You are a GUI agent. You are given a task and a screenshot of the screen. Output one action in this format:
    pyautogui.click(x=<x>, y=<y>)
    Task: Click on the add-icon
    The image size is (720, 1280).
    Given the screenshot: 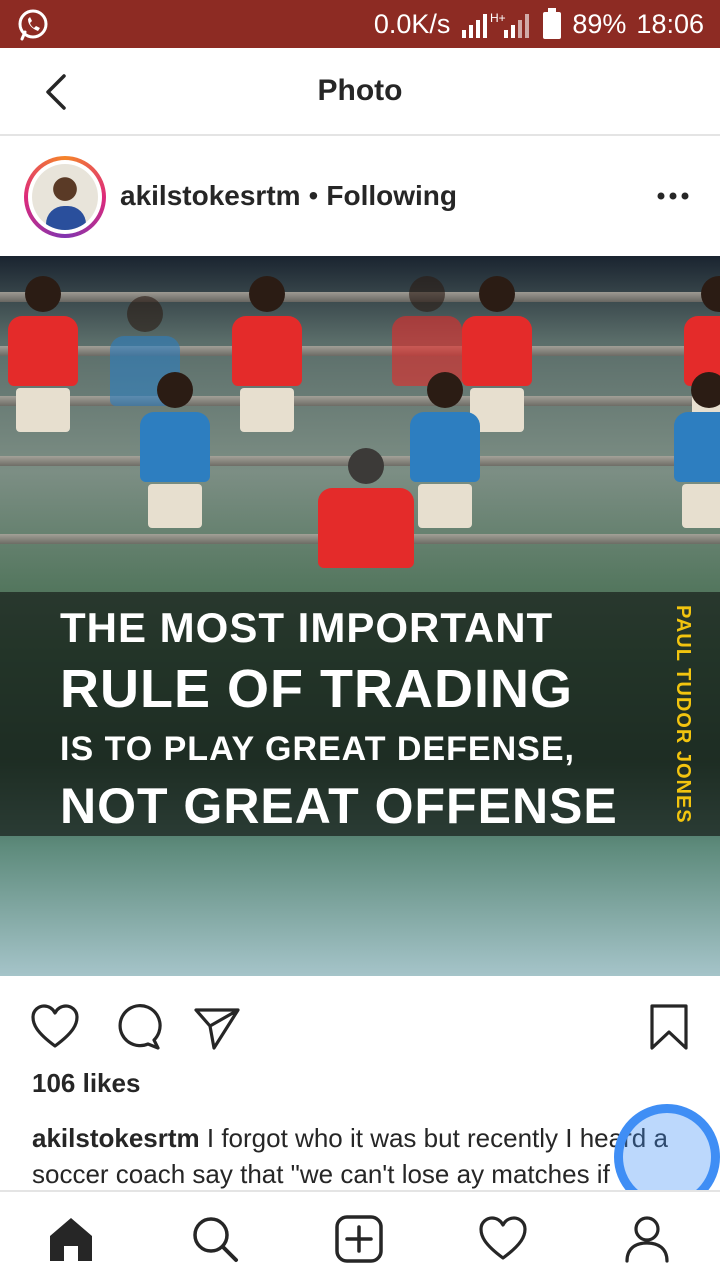 What is the action you would take?
    pyautogui.click(x=359, y=1239)
    